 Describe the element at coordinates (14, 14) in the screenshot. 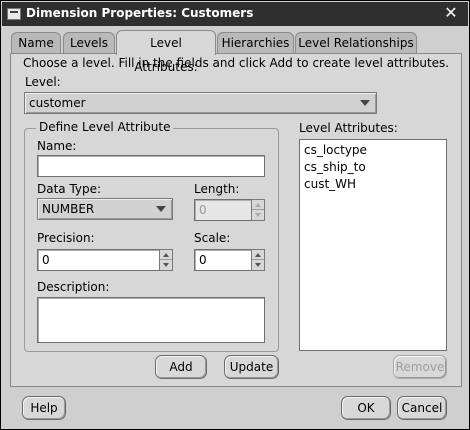

I see `app-icon` at that location.